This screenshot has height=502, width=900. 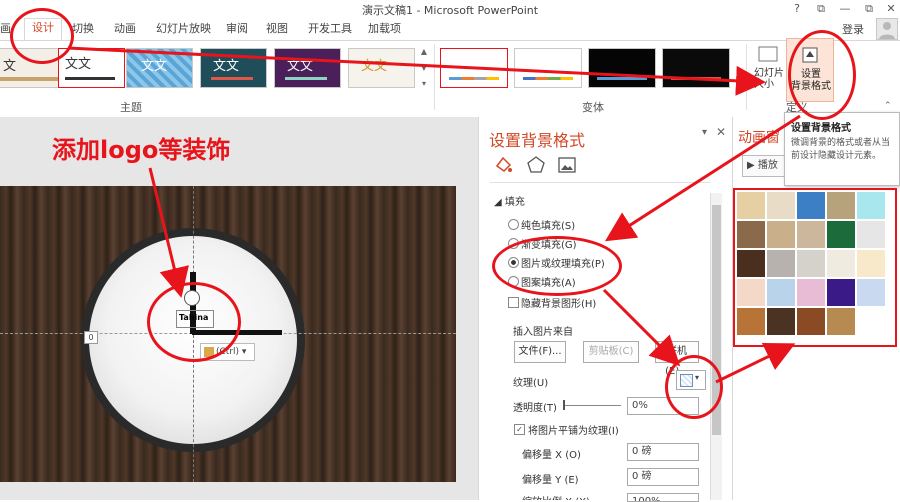 What do you see at coordinates (702, 178) in the screenshot?
I see `arrow-to-picture-fill` at bounding box center [702, 178].